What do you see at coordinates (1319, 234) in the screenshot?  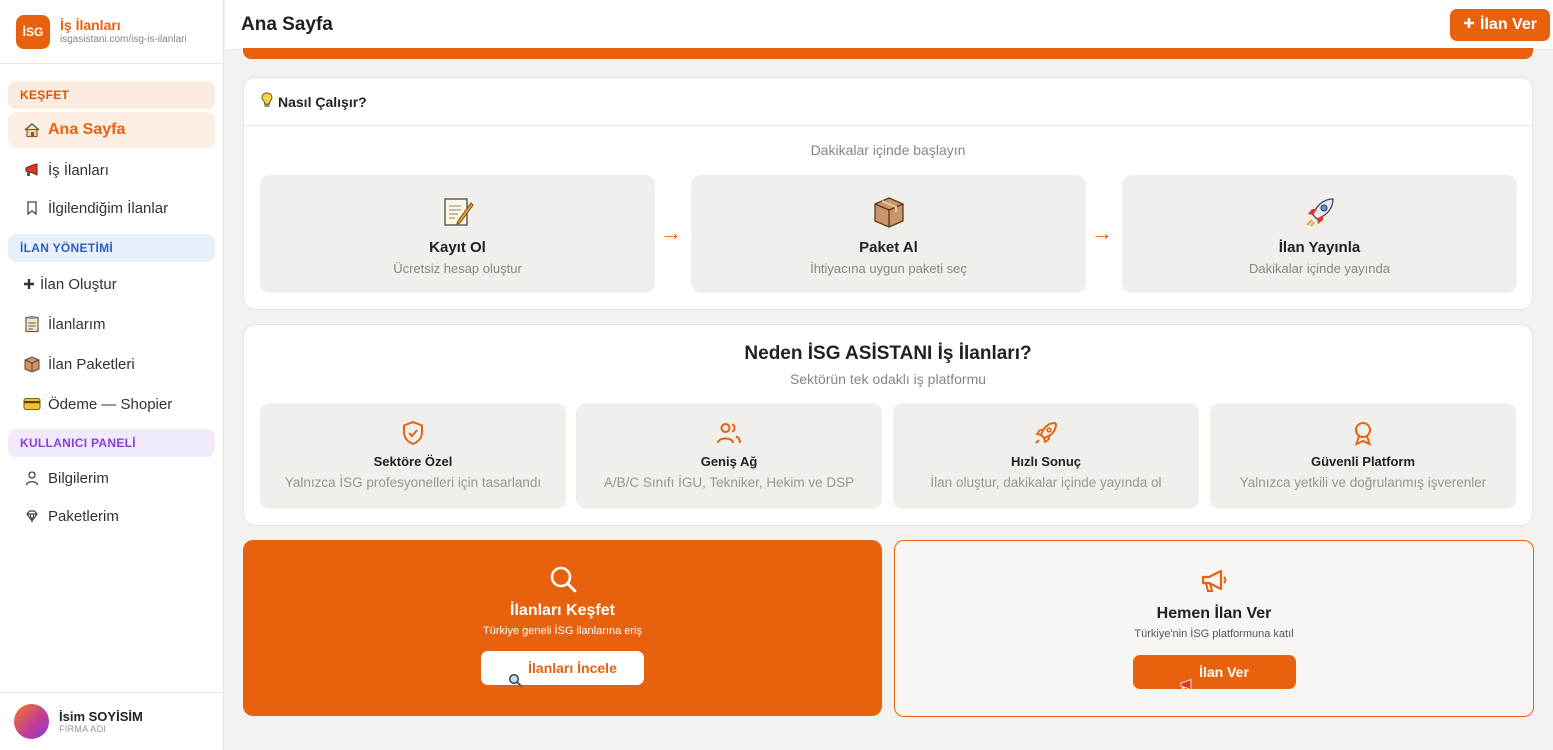 I see `step-card-yayinla: İlan Yayınla Dakikalar içinde yayında` at bounding box center [1319, 234].